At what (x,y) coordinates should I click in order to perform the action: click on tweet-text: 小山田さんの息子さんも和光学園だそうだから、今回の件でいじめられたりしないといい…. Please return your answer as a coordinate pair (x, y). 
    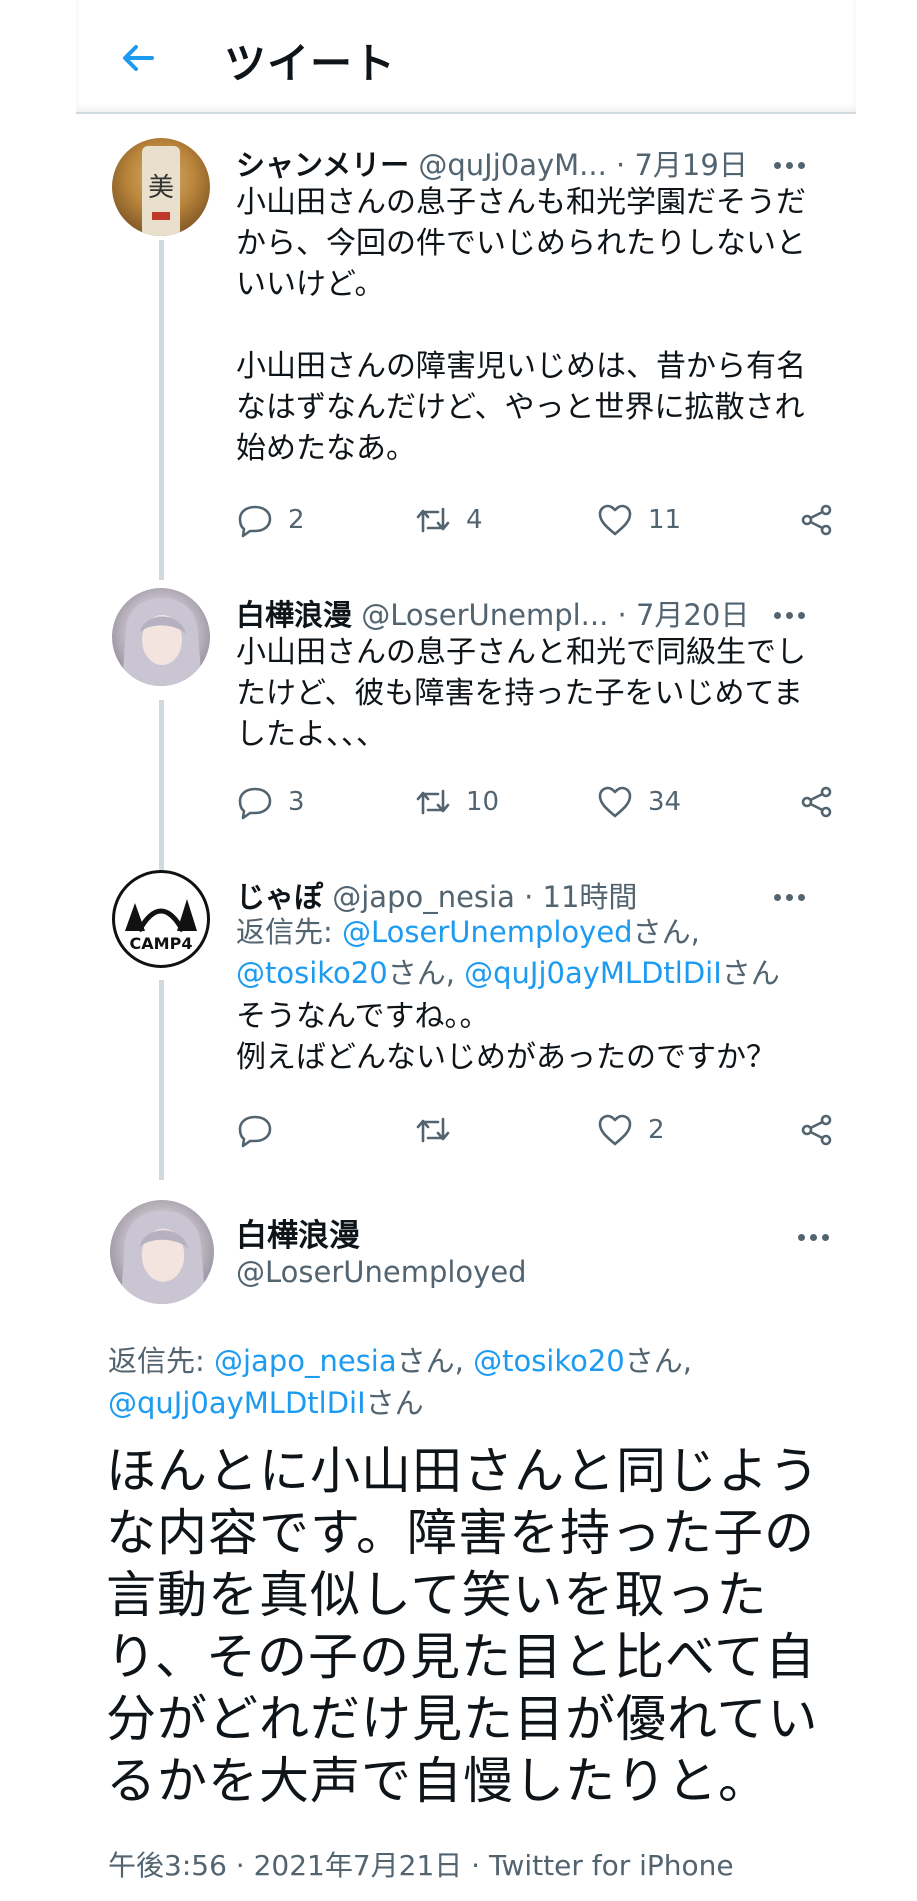
    Looking at the image, I should click on (521, 325).